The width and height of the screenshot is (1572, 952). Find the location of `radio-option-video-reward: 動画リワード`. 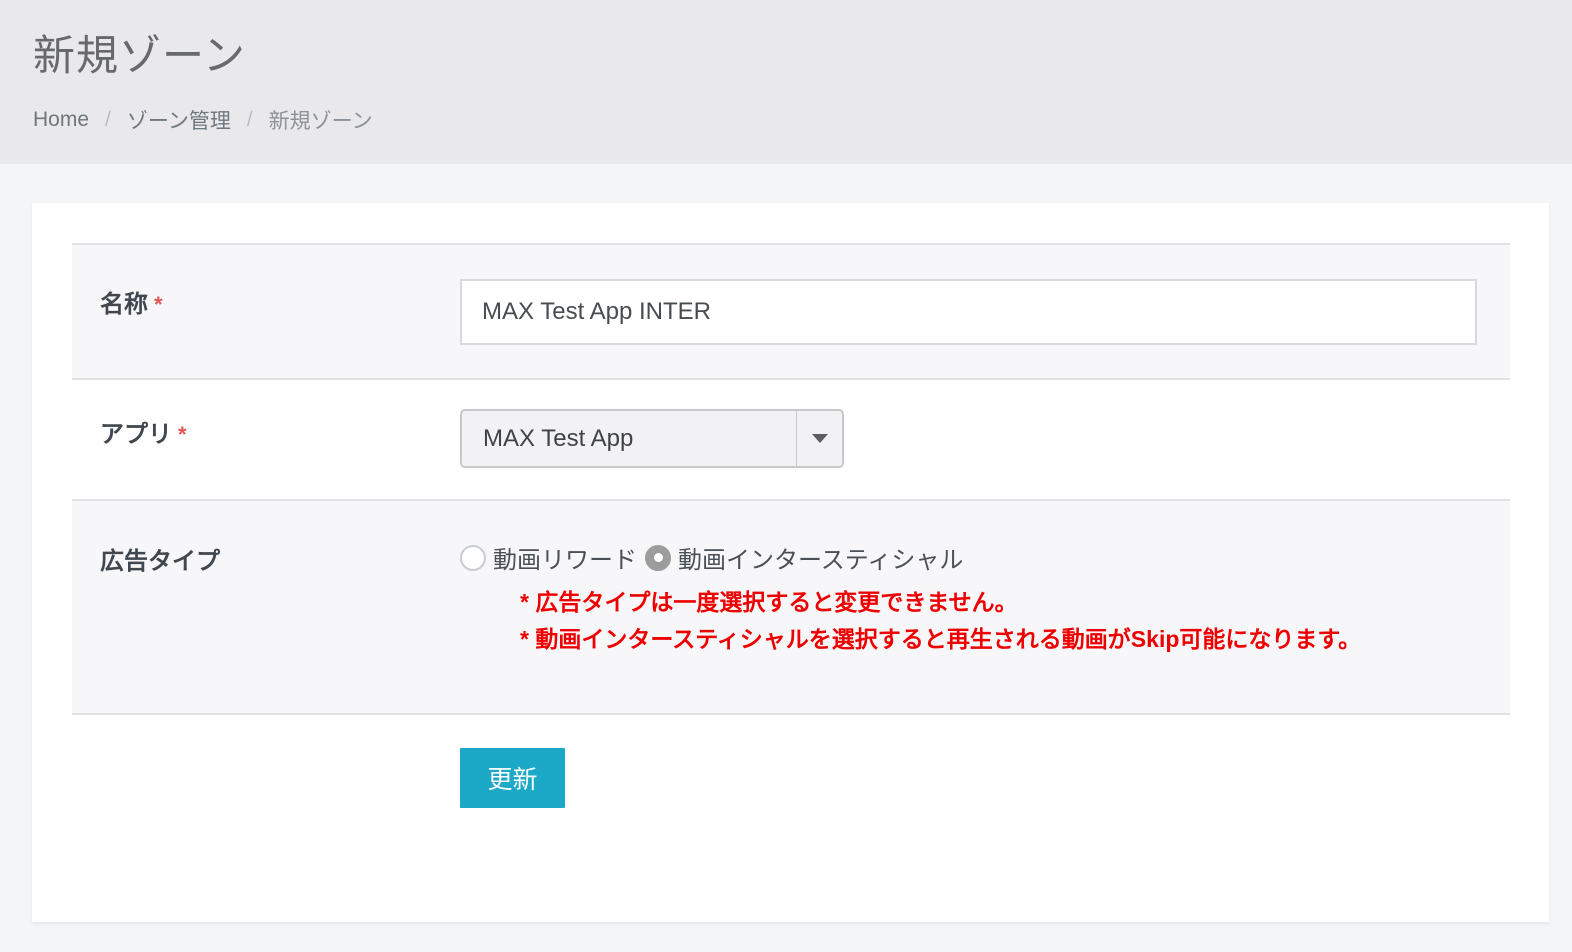

radio-option-video-reward: 動画リワード is located at coordinates (548, 557).